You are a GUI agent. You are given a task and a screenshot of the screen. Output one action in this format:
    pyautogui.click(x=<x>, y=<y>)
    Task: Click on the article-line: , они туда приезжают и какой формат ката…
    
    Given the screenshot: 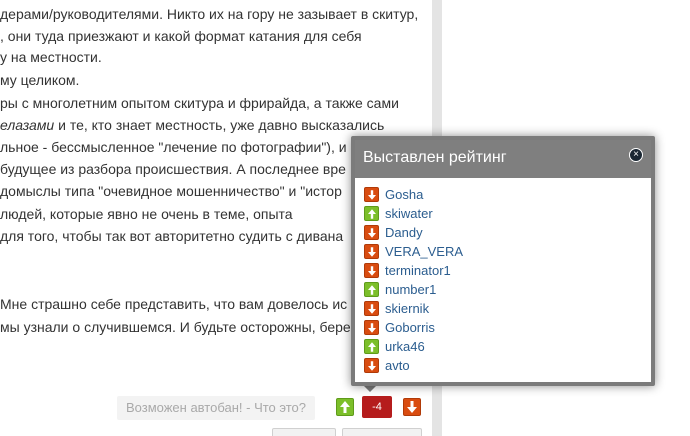 What is the action you would take?
    pyautogui.click(x=181, y=36)
    